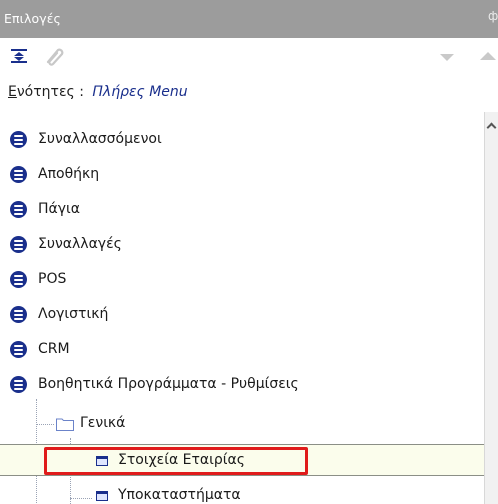 This screenshot has width=498, height=504. I want to click on tree-item-stoixeia-etairias: Στοιχεία Εταιρίας, so click(242, 460).